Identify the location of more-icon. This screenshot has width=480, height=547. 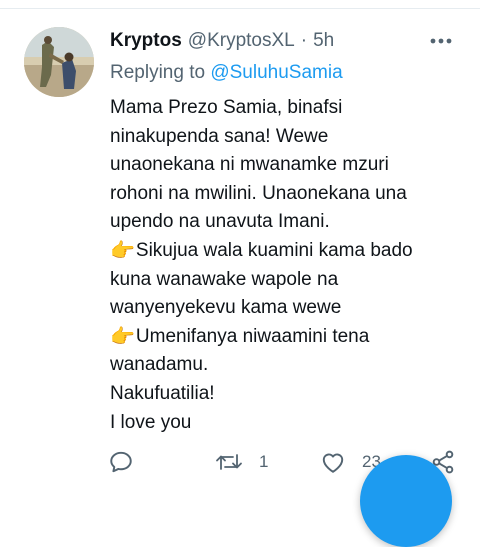
(441, 41).